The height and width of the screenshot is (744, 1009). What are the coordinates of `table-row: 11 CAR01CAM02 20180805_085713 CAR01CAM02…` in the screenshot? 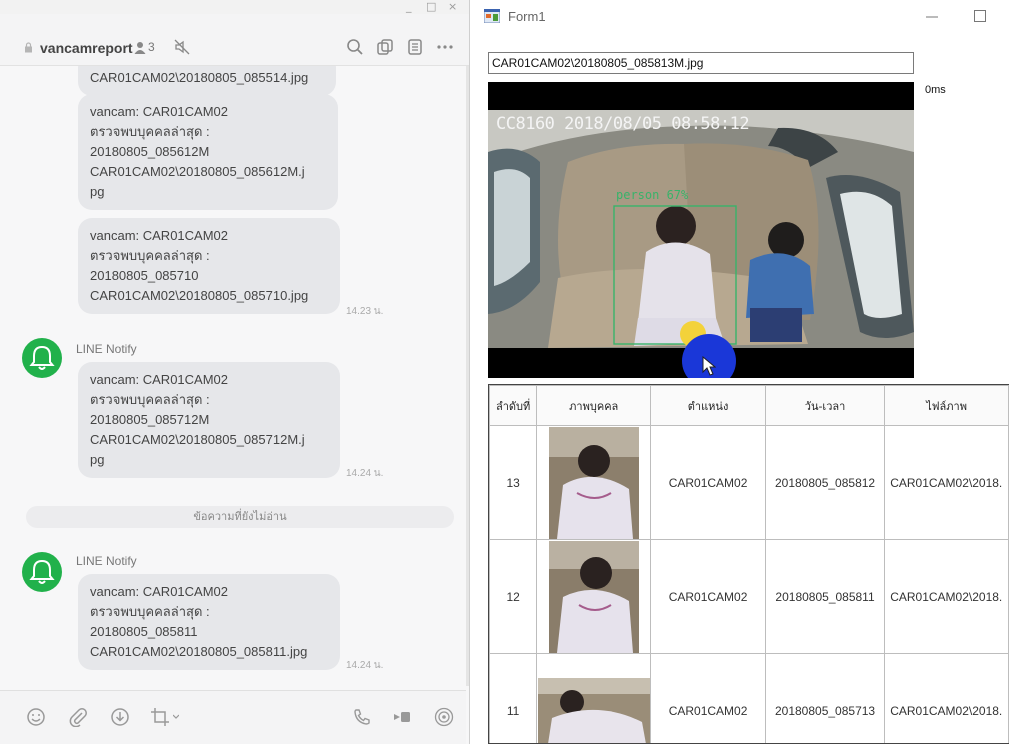 It's located at (749, 698).